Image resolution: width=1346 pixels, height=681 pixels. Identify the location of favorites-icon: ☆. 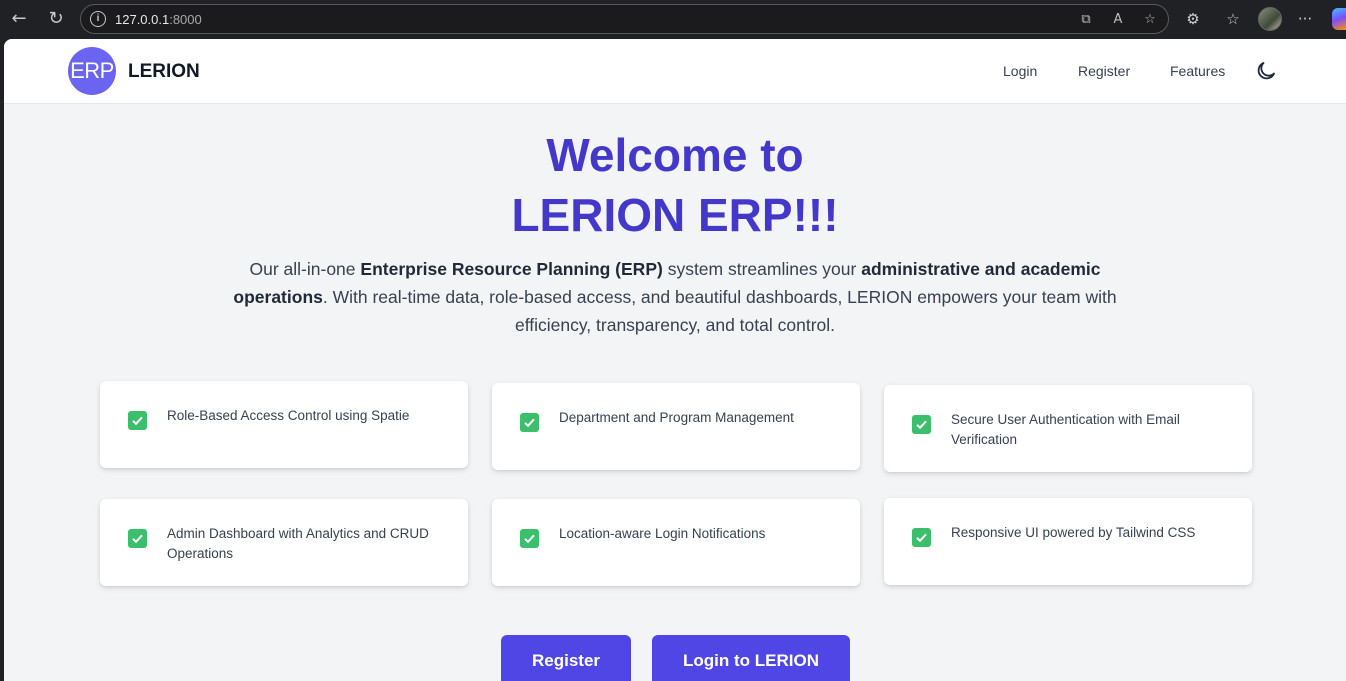
(1233, 19).